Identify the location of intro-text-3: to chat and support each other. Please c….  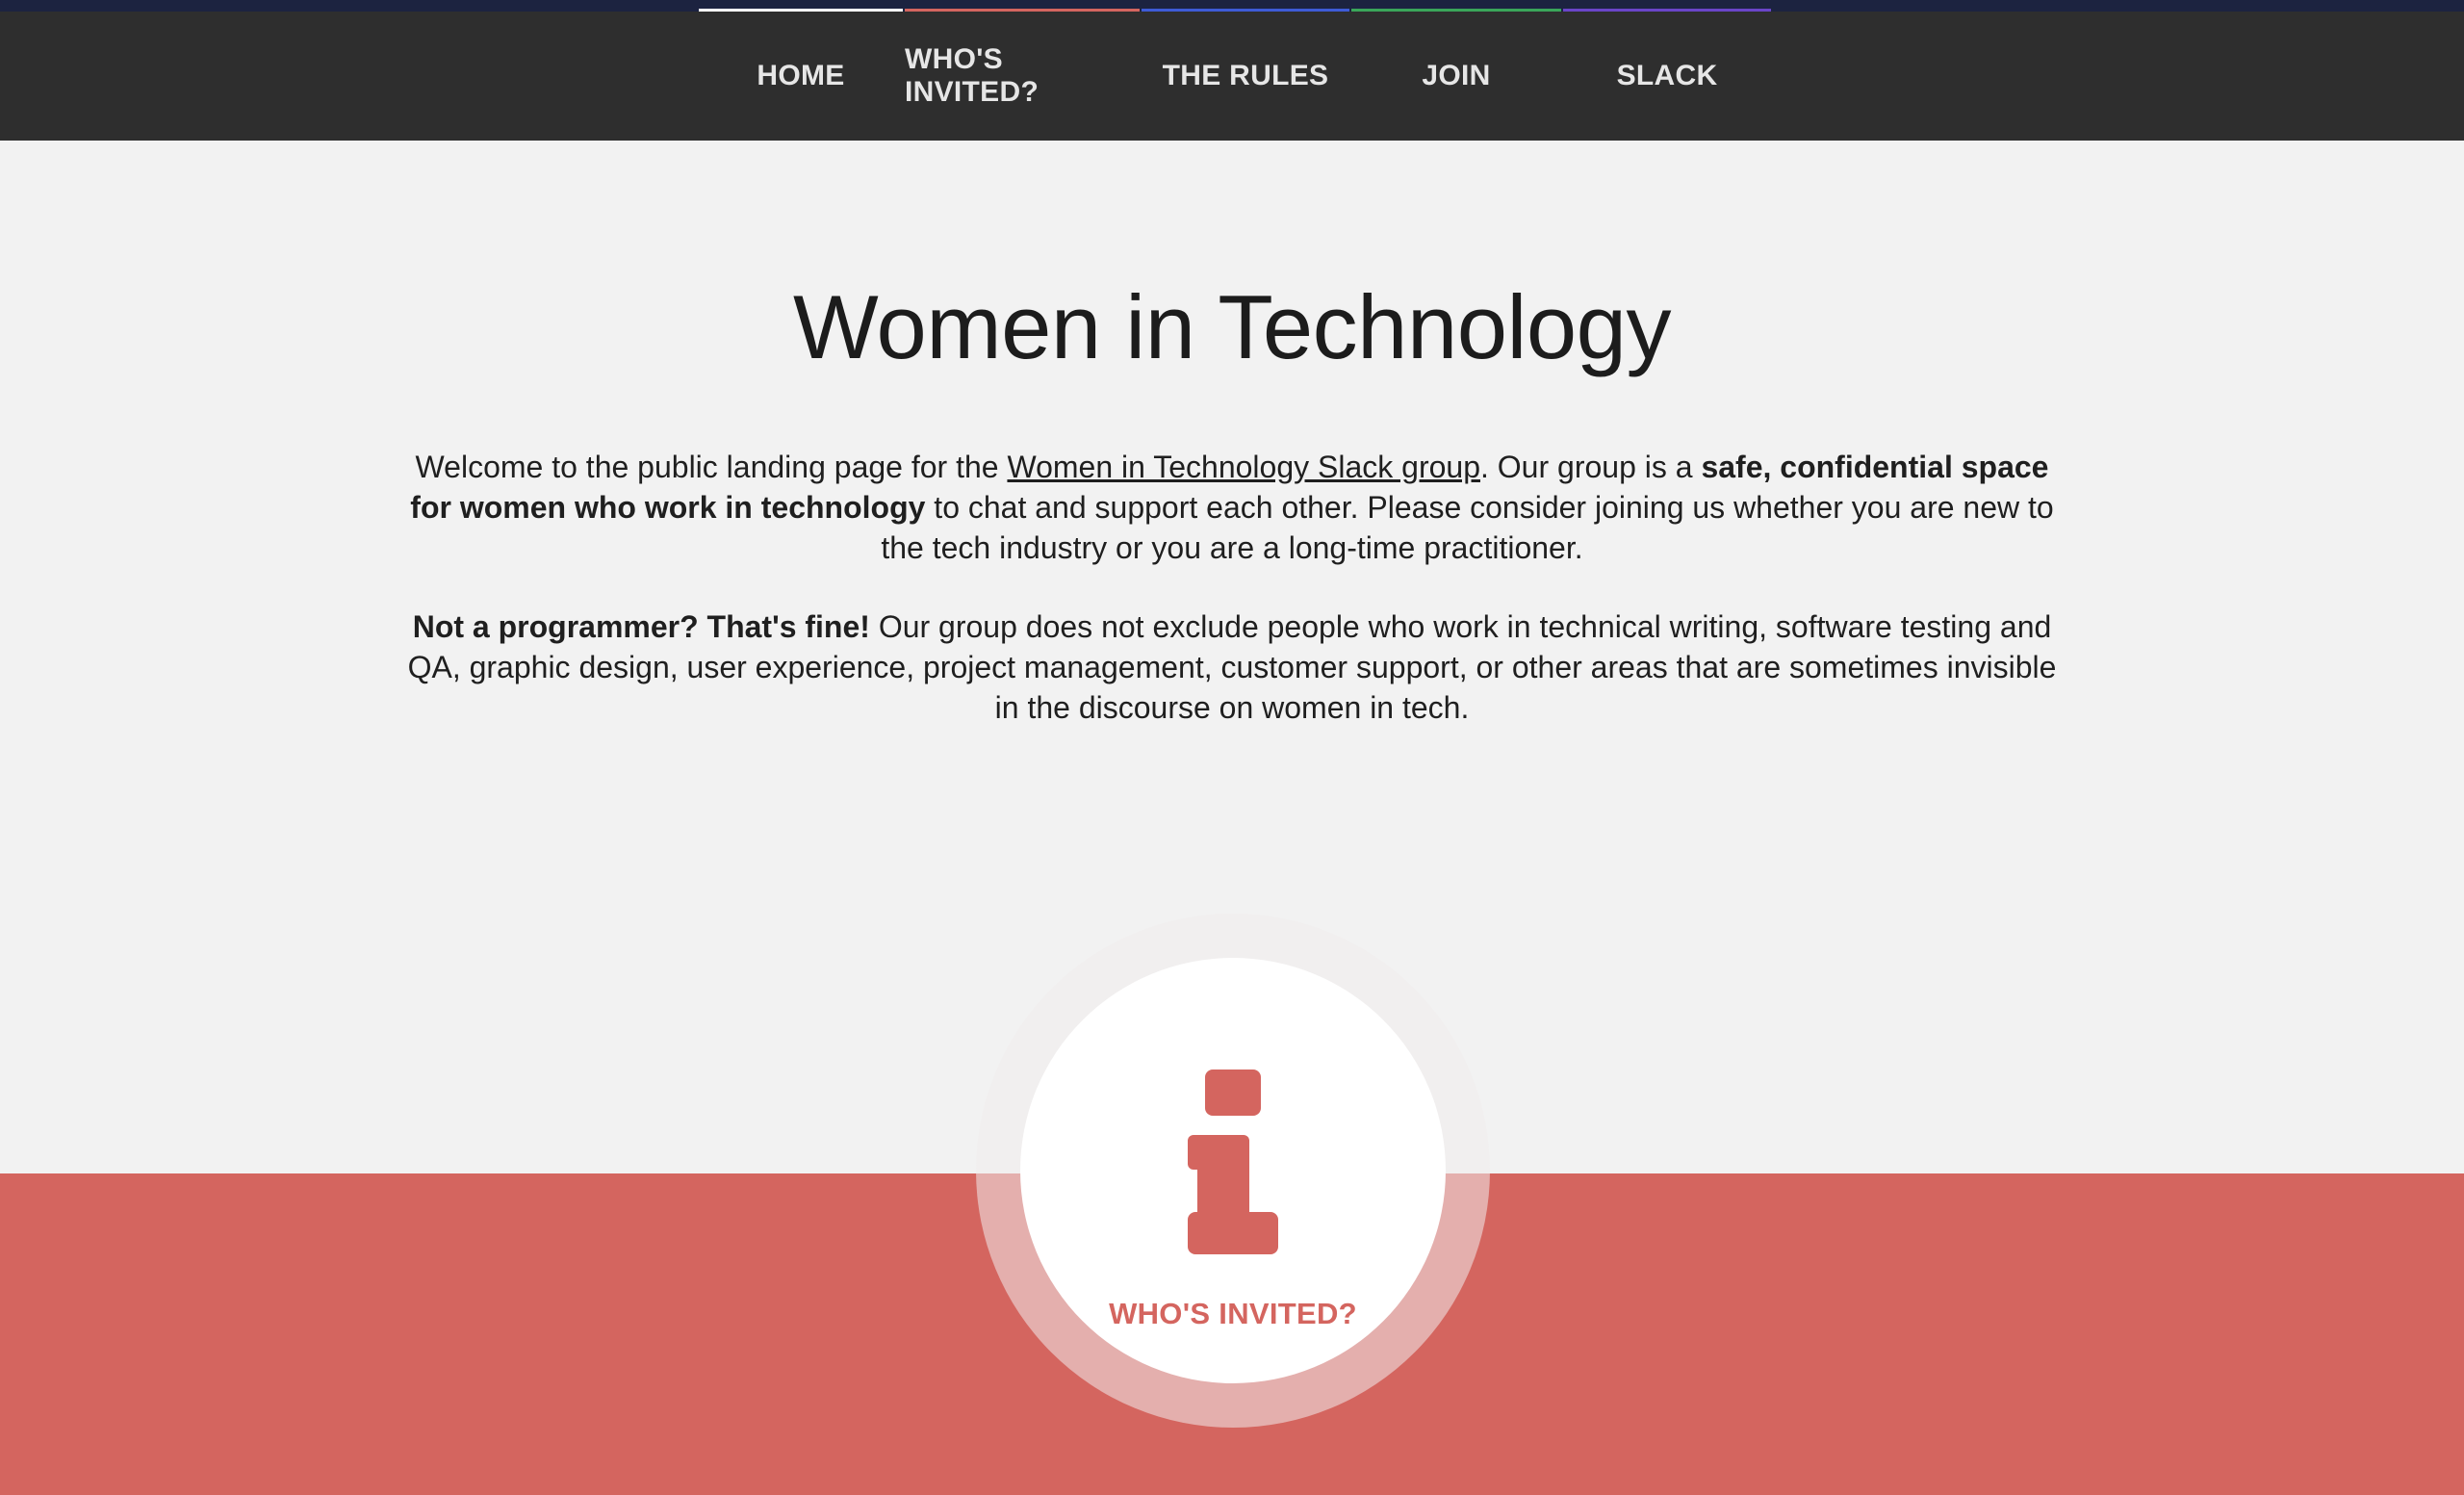
(1467, 527).